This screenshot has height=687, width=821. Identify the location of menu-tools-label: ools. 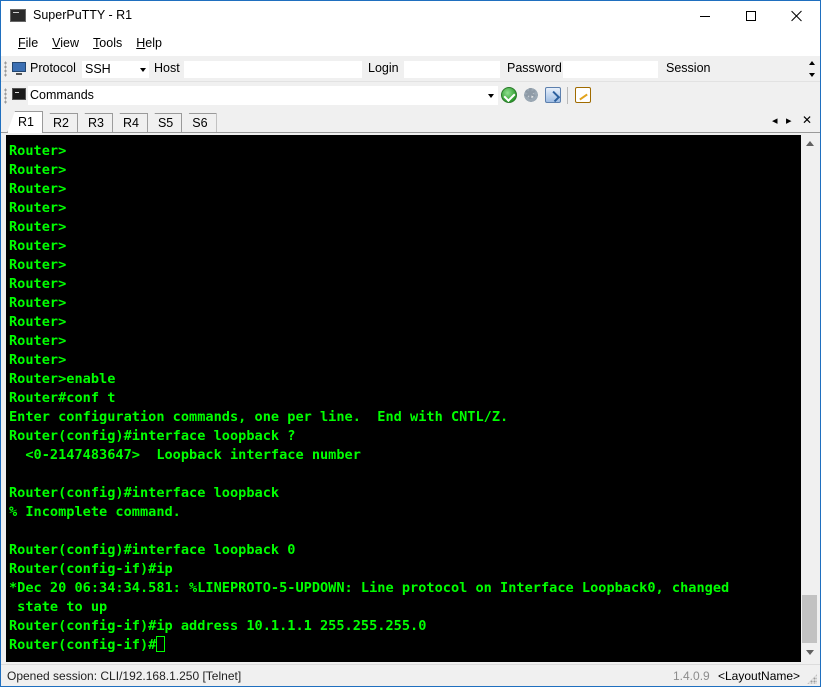
(111, 43).